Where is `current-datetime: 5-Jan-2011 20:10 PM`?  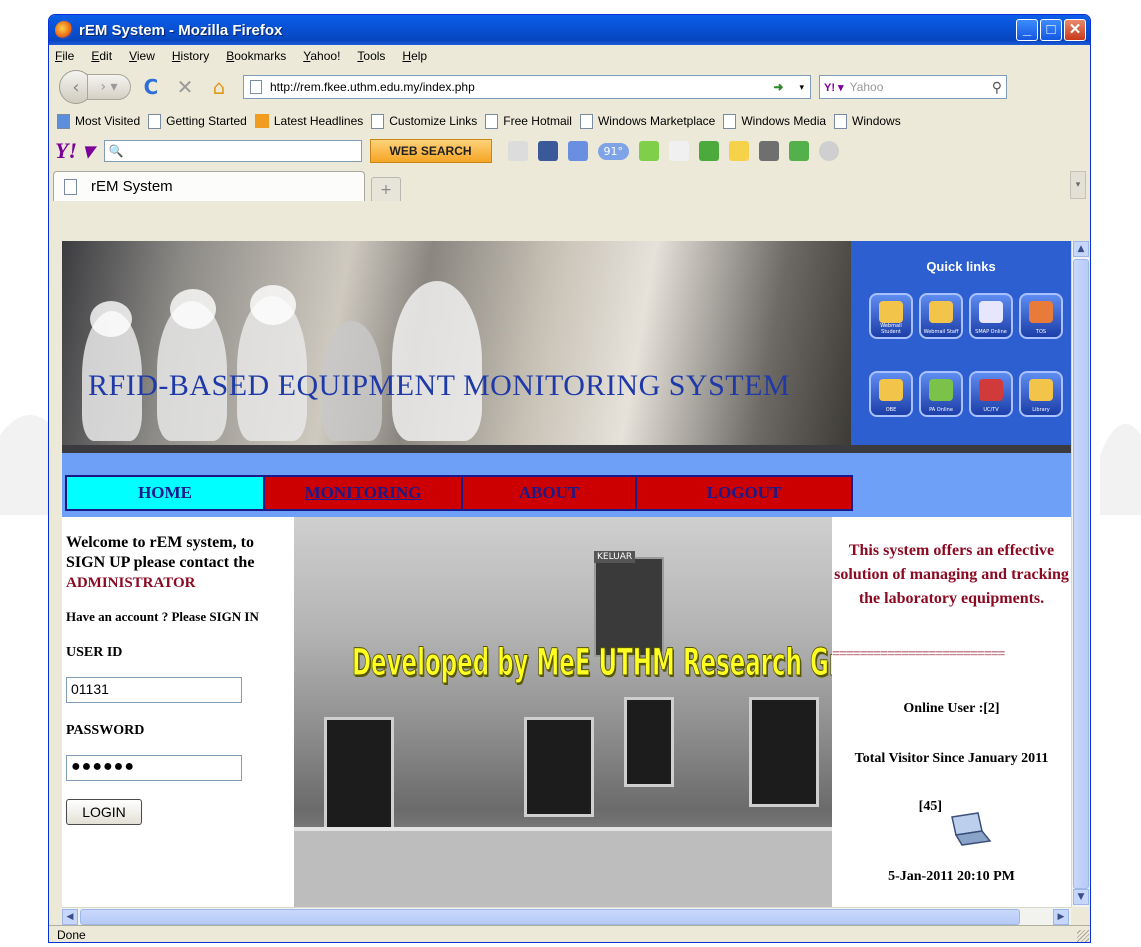
current-datetime: 5-Jan-2011 20:10 PM is located at coordinates (951, 876).